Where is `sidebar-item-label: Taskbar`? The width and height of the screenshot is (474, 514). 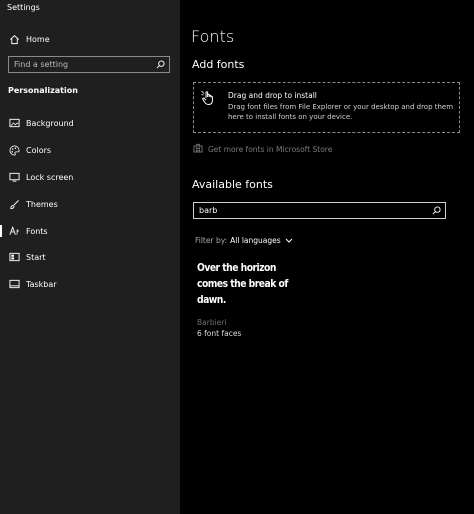 sidebar-item-label: Taskbar is located at coordinates (41, 284).